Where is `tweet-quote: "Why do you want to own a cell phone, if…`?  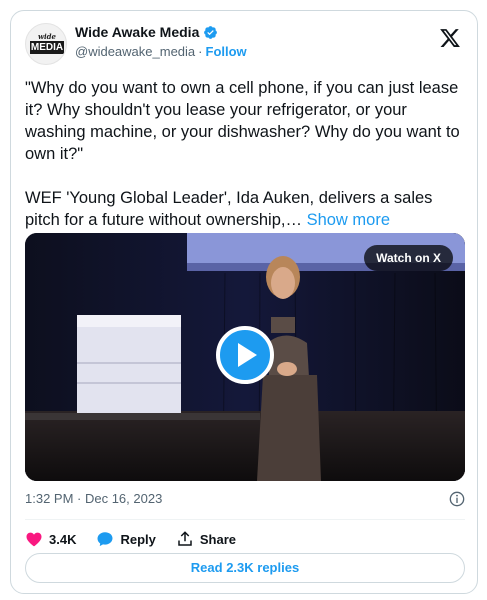
tweet-quote: "Why do you want to own a cell phone, if… is located at coordinates (242, 121).